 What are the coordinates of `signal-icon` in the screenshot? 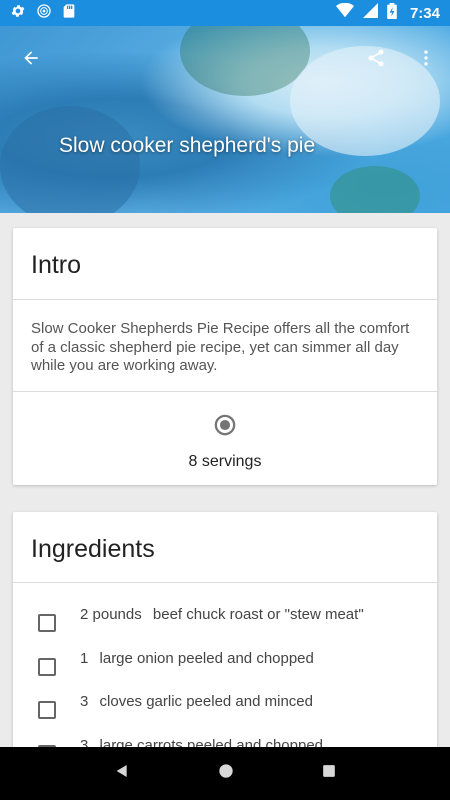 It's located at (370, 13).